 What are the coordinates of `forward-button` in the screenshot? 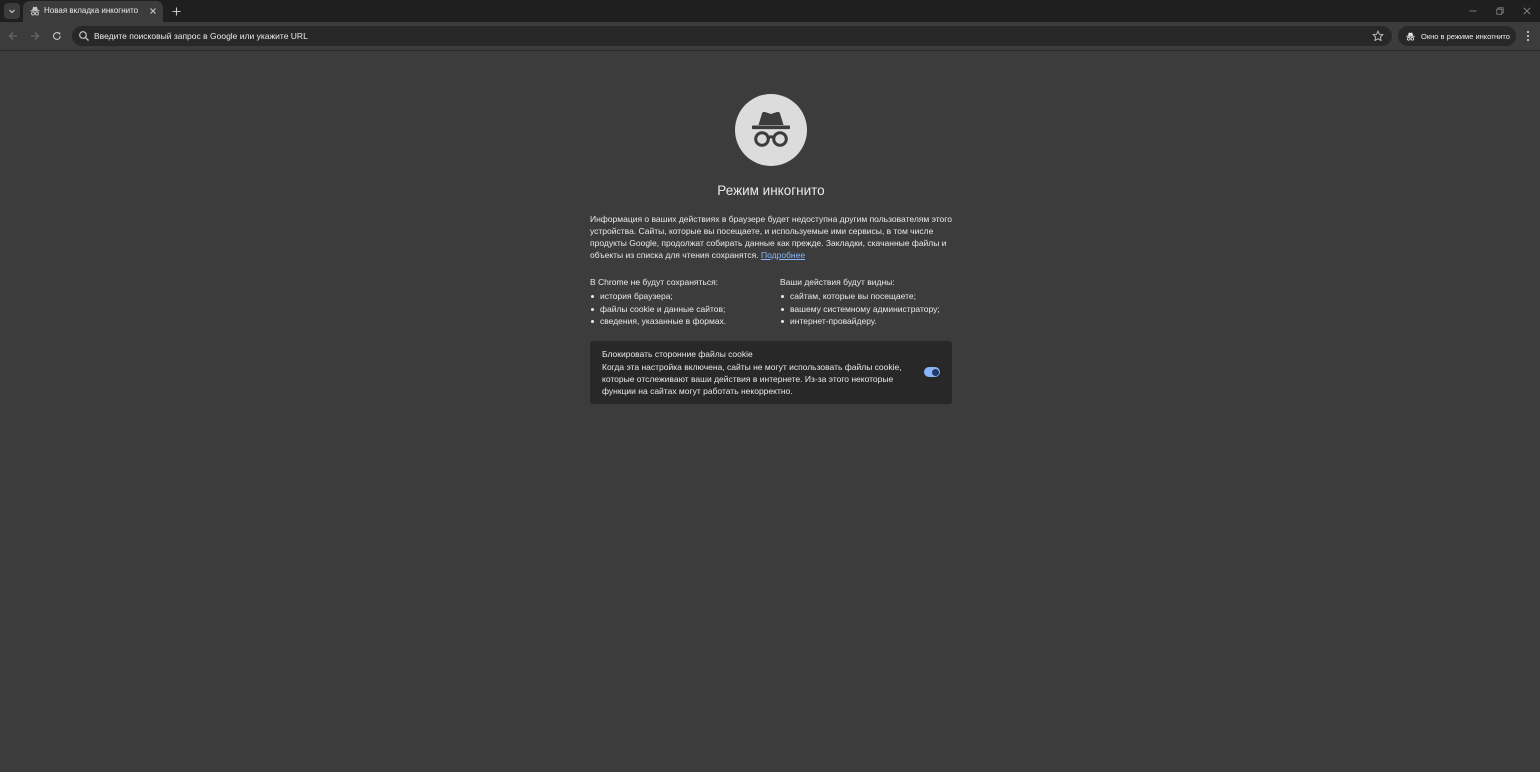 It's located at (35, 36).